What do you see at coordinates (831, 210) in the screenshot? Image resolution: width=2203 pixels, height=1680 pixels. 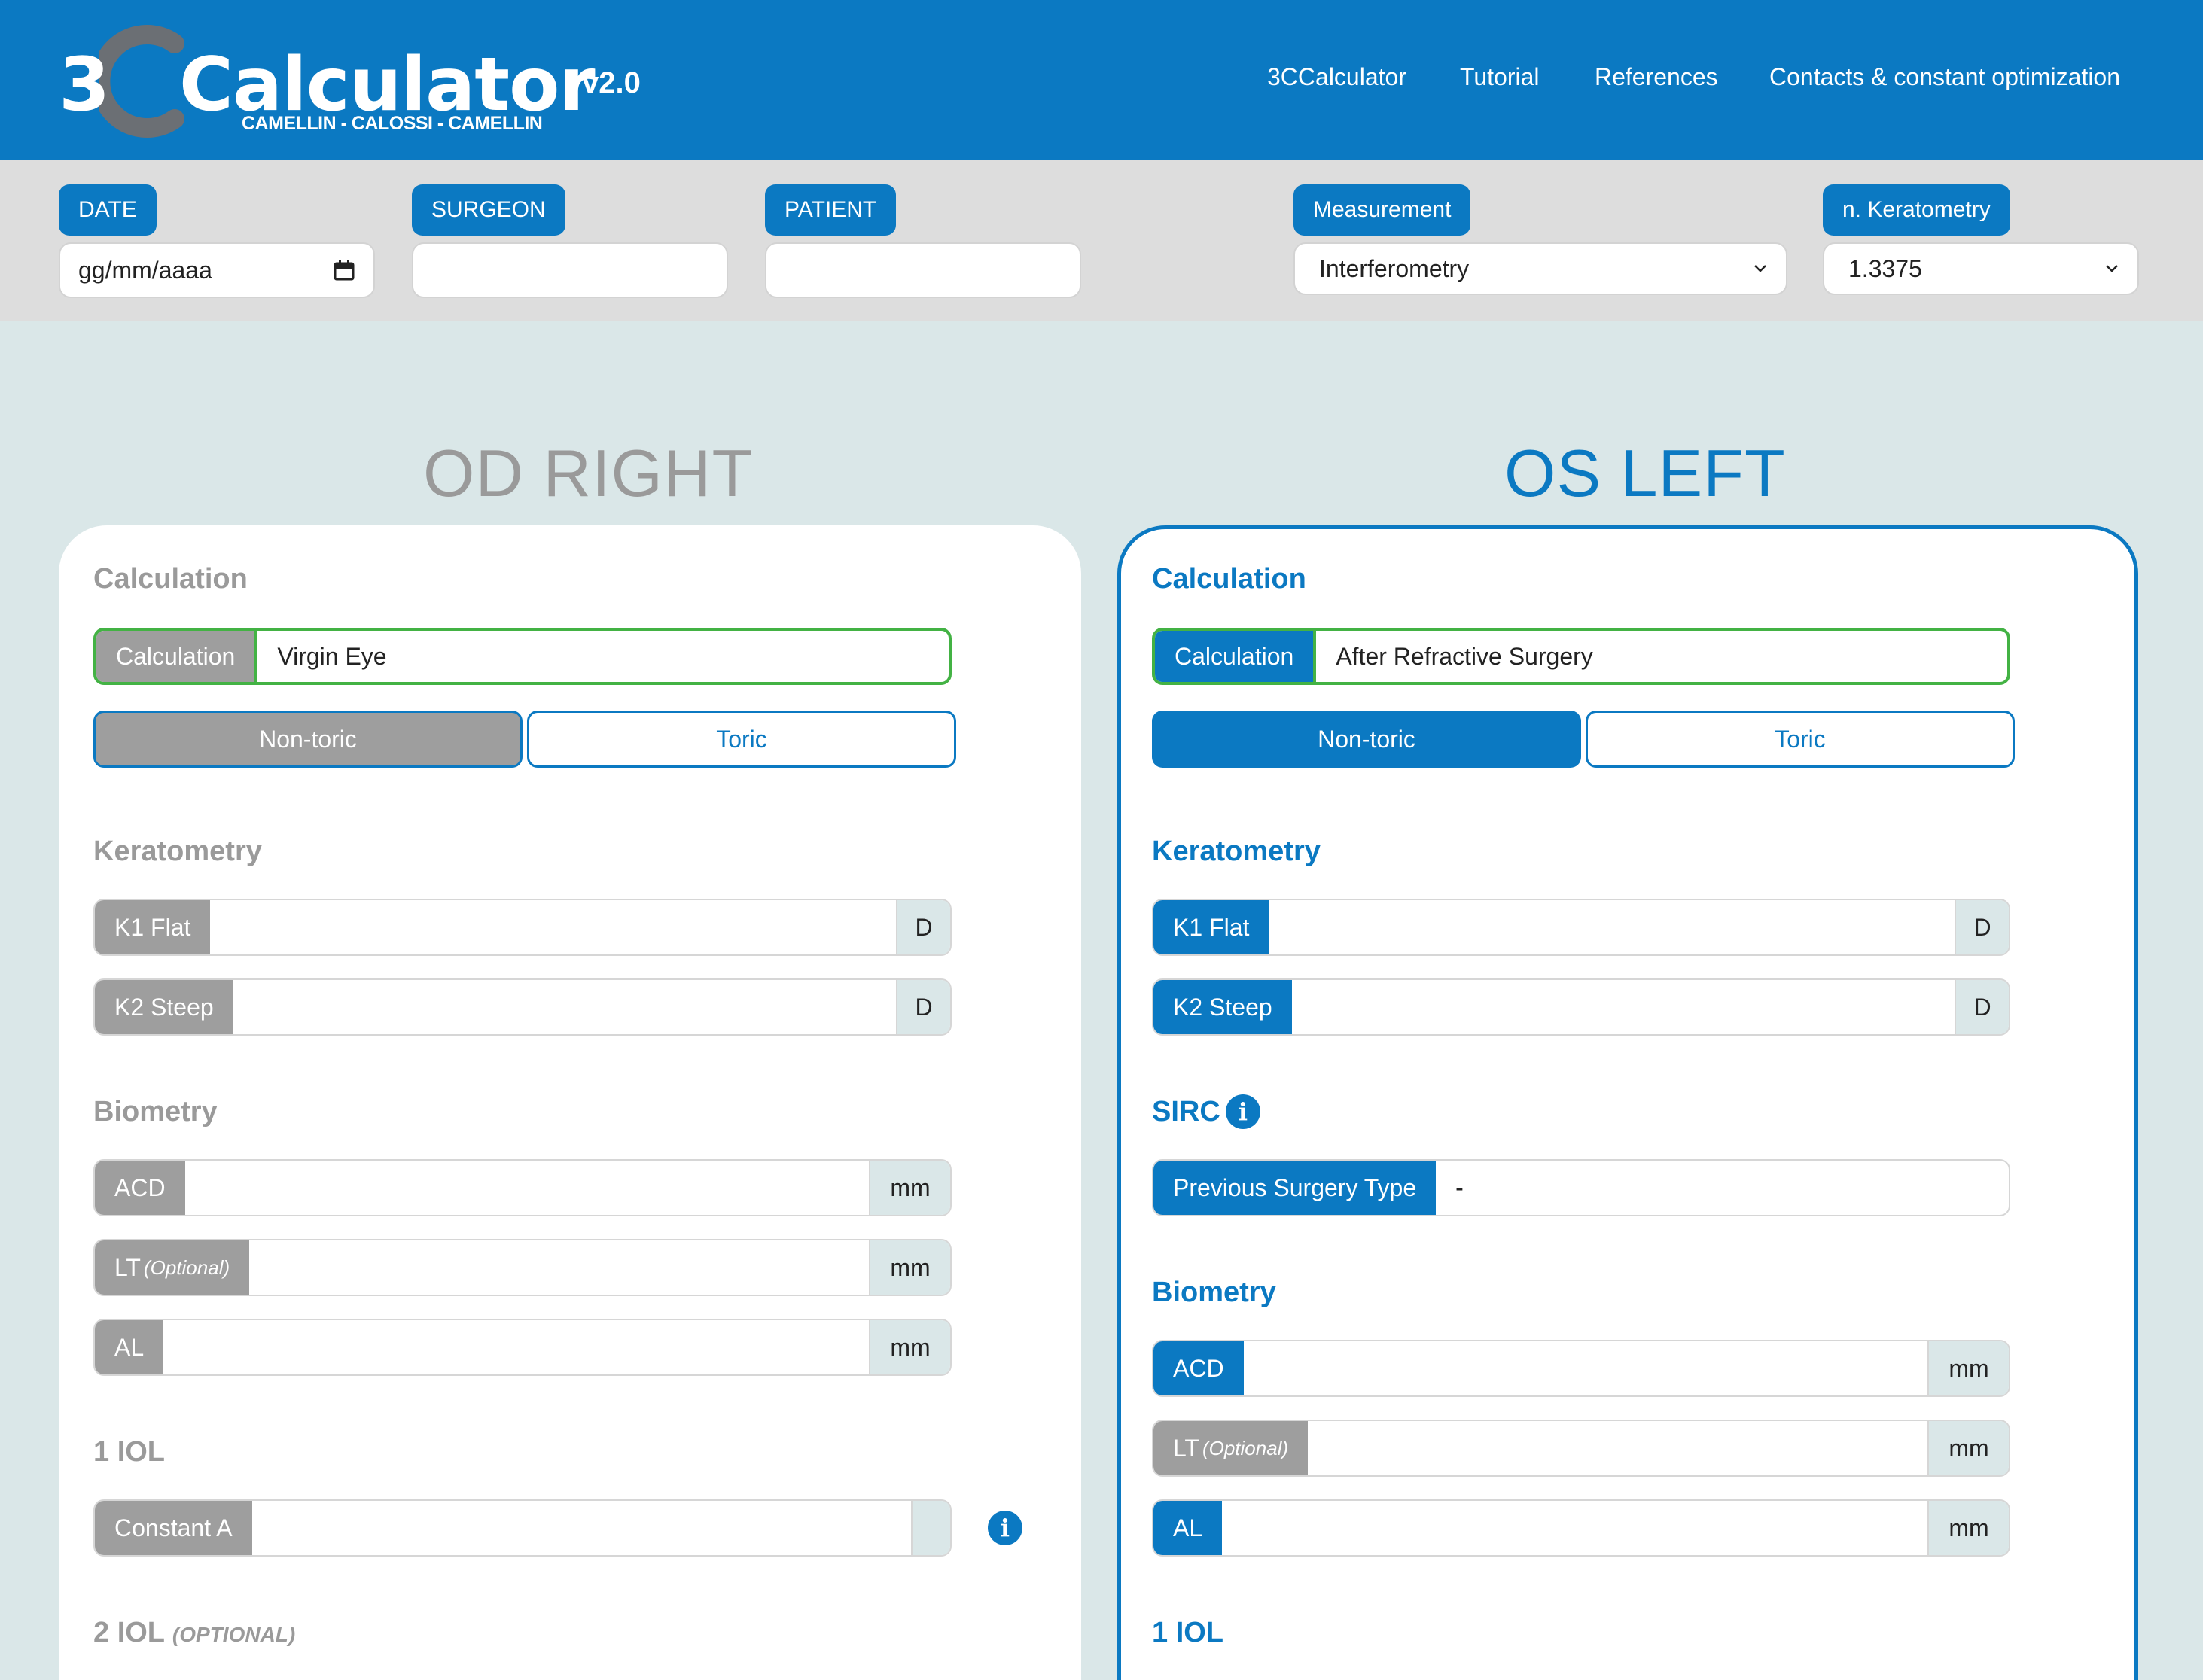 I see `patient-label: PATIENT` at bounding box center [831, 210].